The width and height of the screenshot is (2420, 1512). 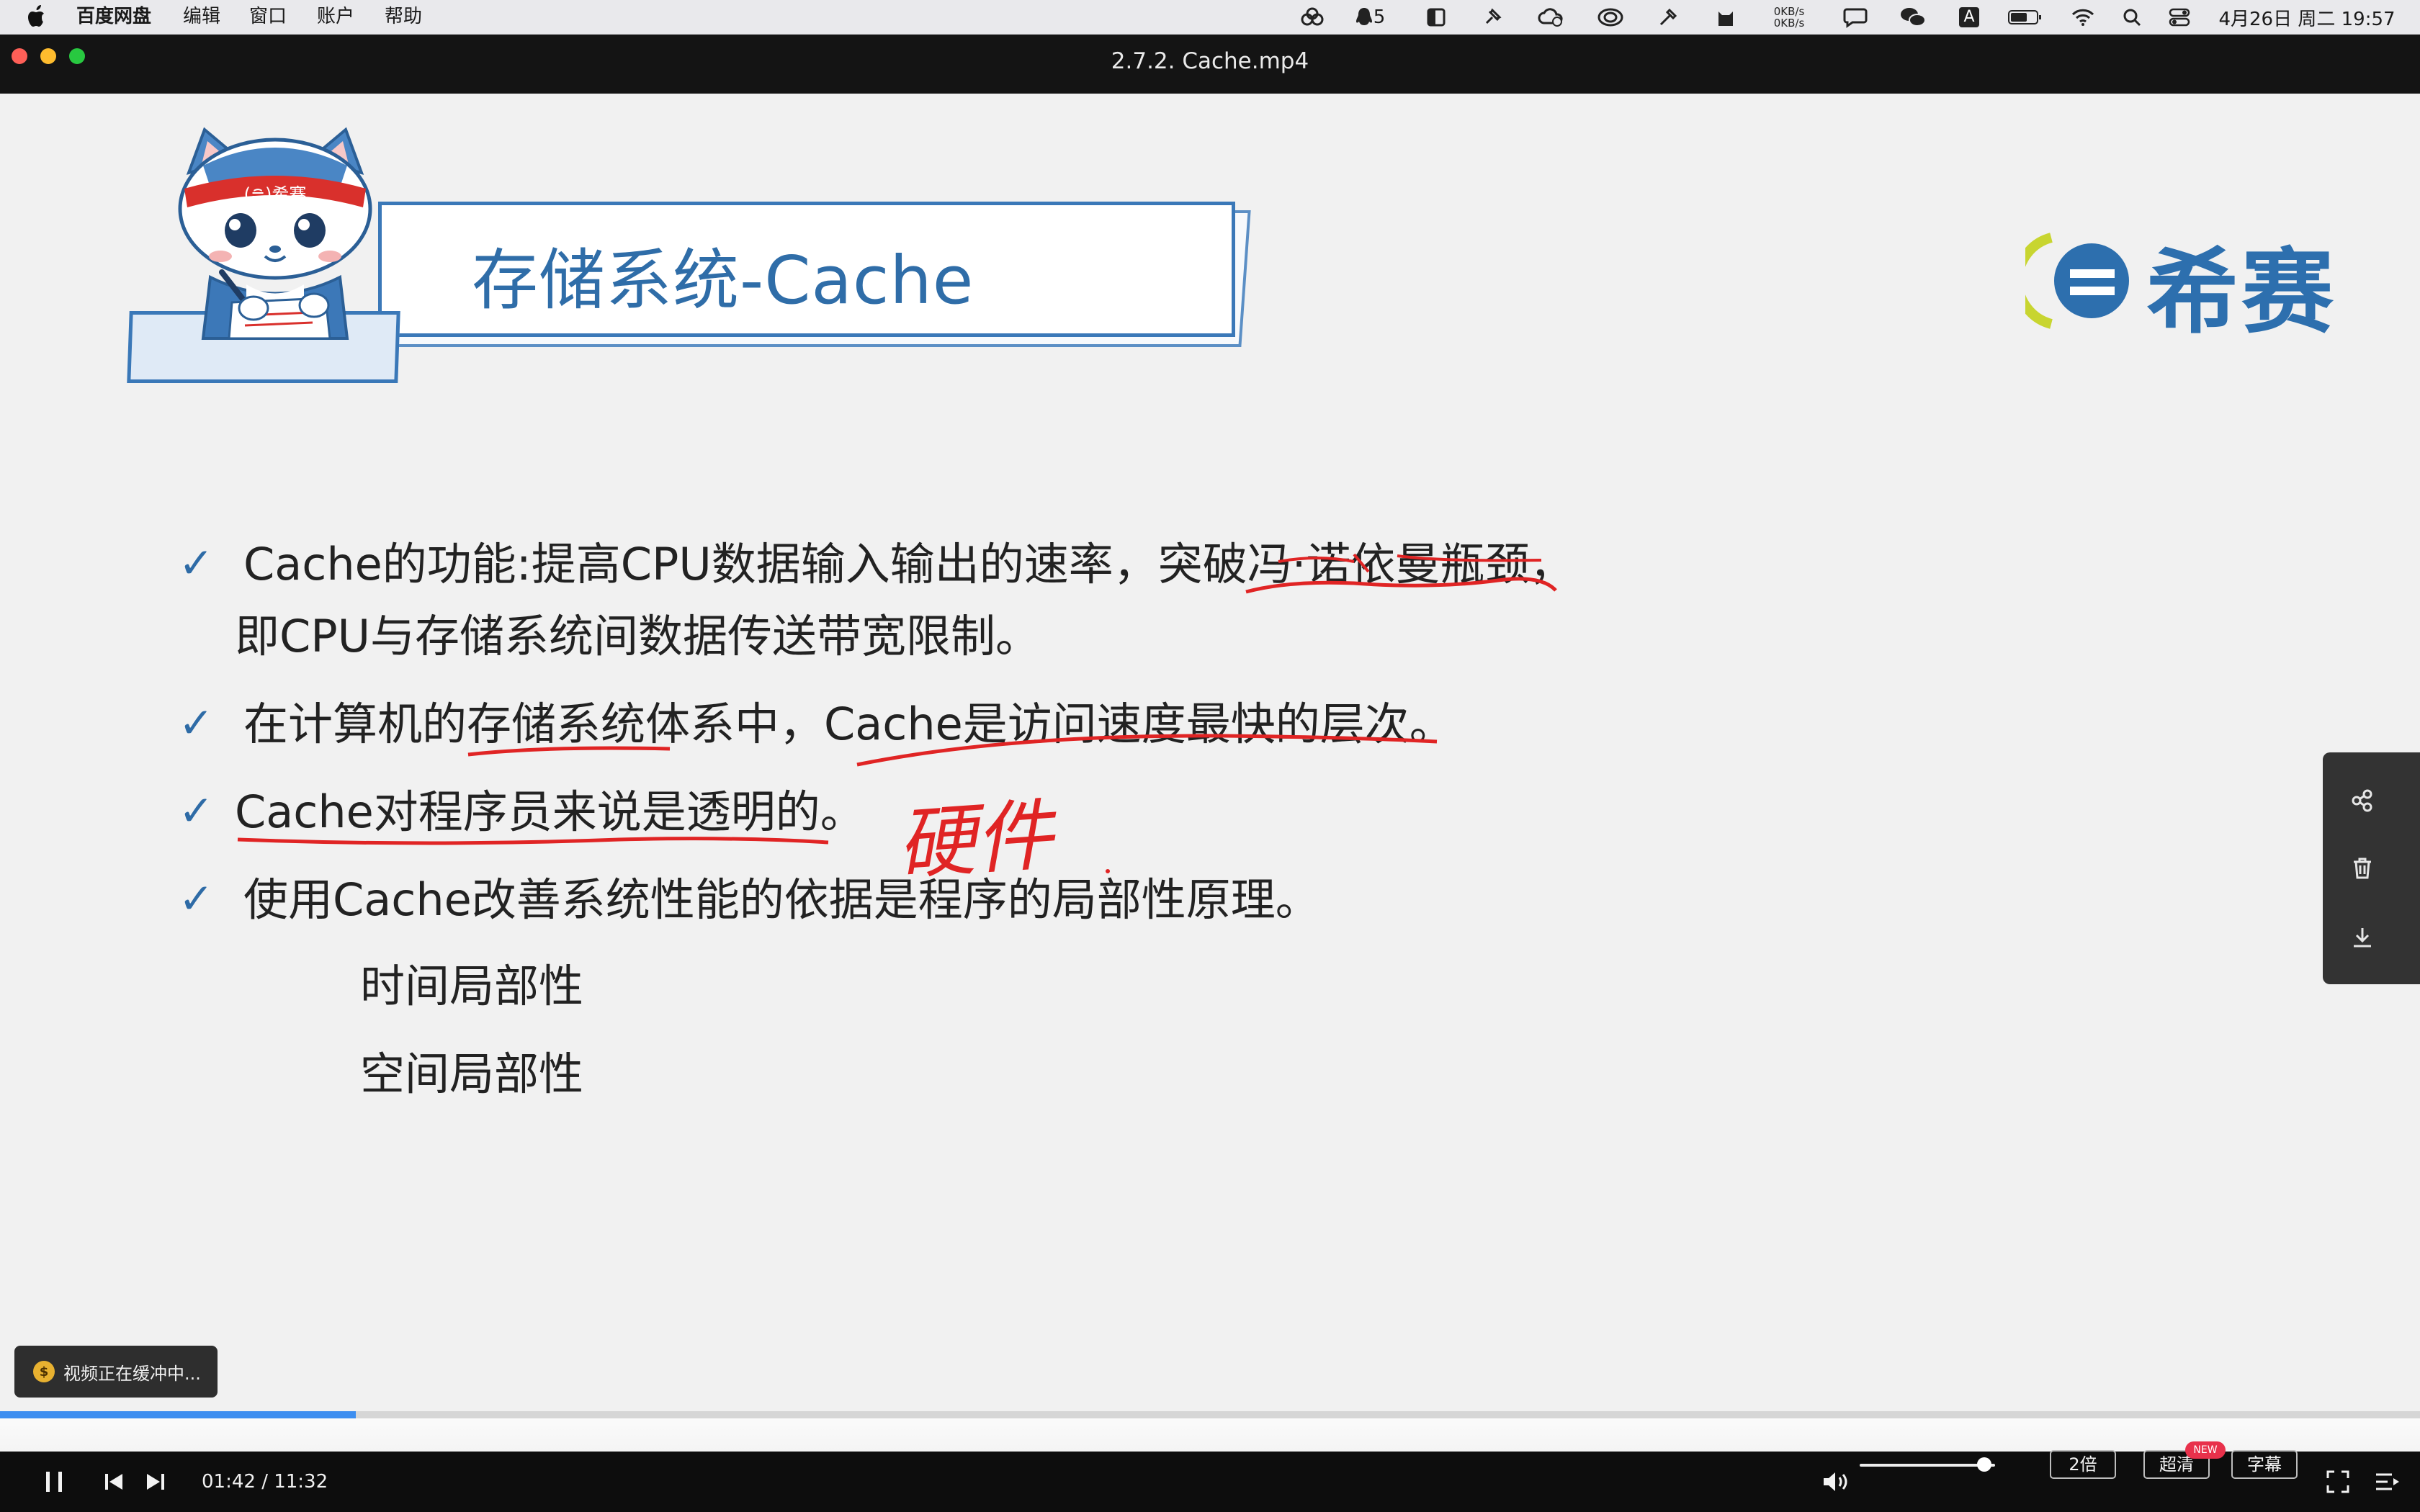 I want to click on cat-mascot-illustration: (≘)希赛, so click(x=275, y=234).